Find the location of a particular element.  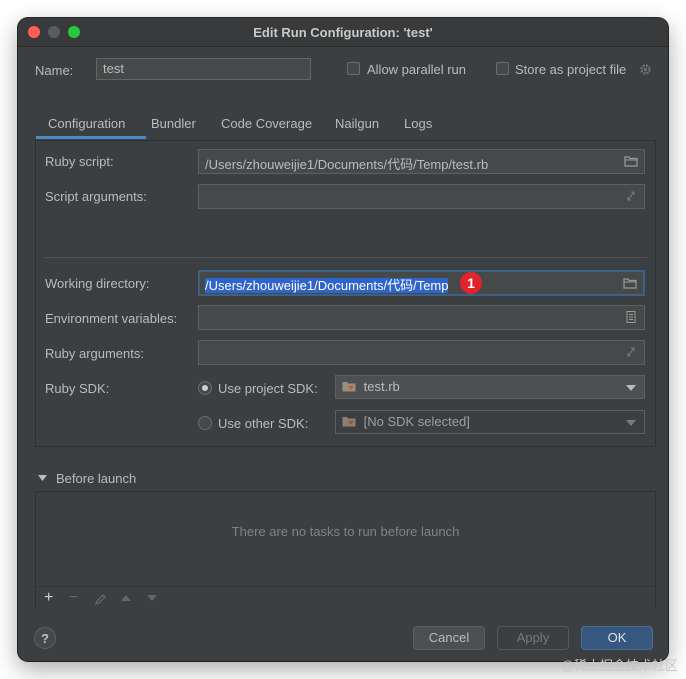

allow-parallel-run-checkbox is located at coordinates (353, 68).